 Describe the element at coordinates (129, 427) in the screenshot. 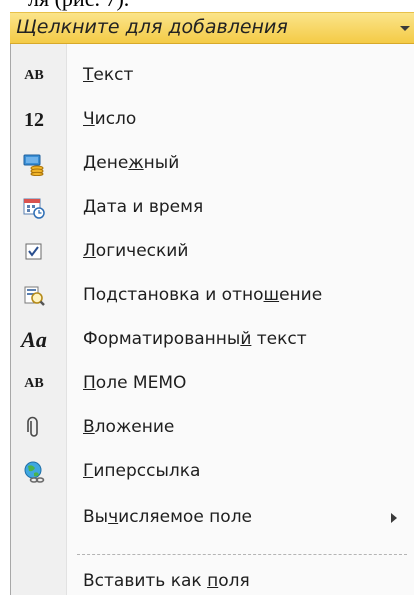

I see `menu-item-label: Вложение` at that location.